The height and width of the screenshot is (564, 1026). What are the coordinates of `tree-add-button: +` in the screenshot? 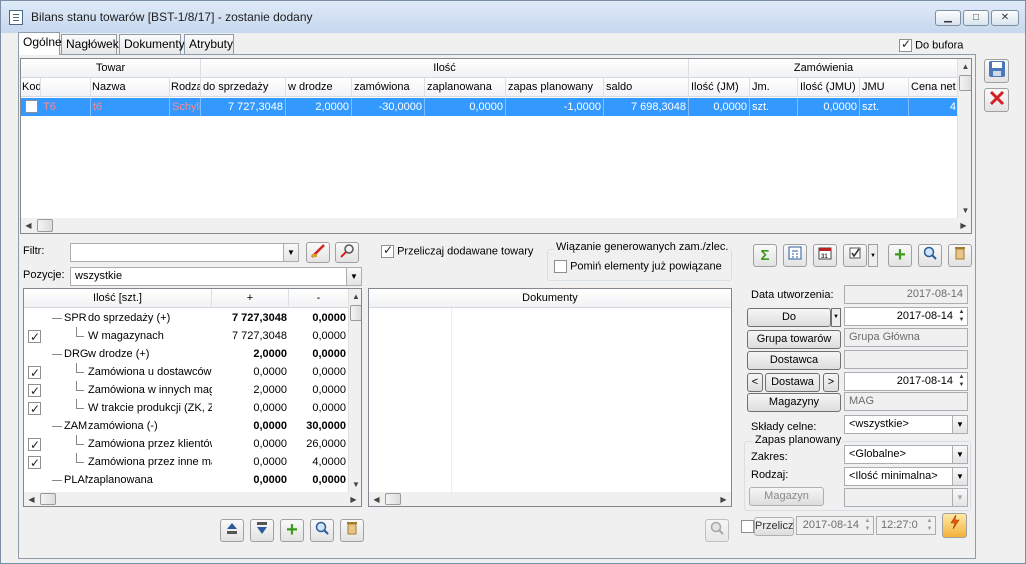 It's located at (292, 530).